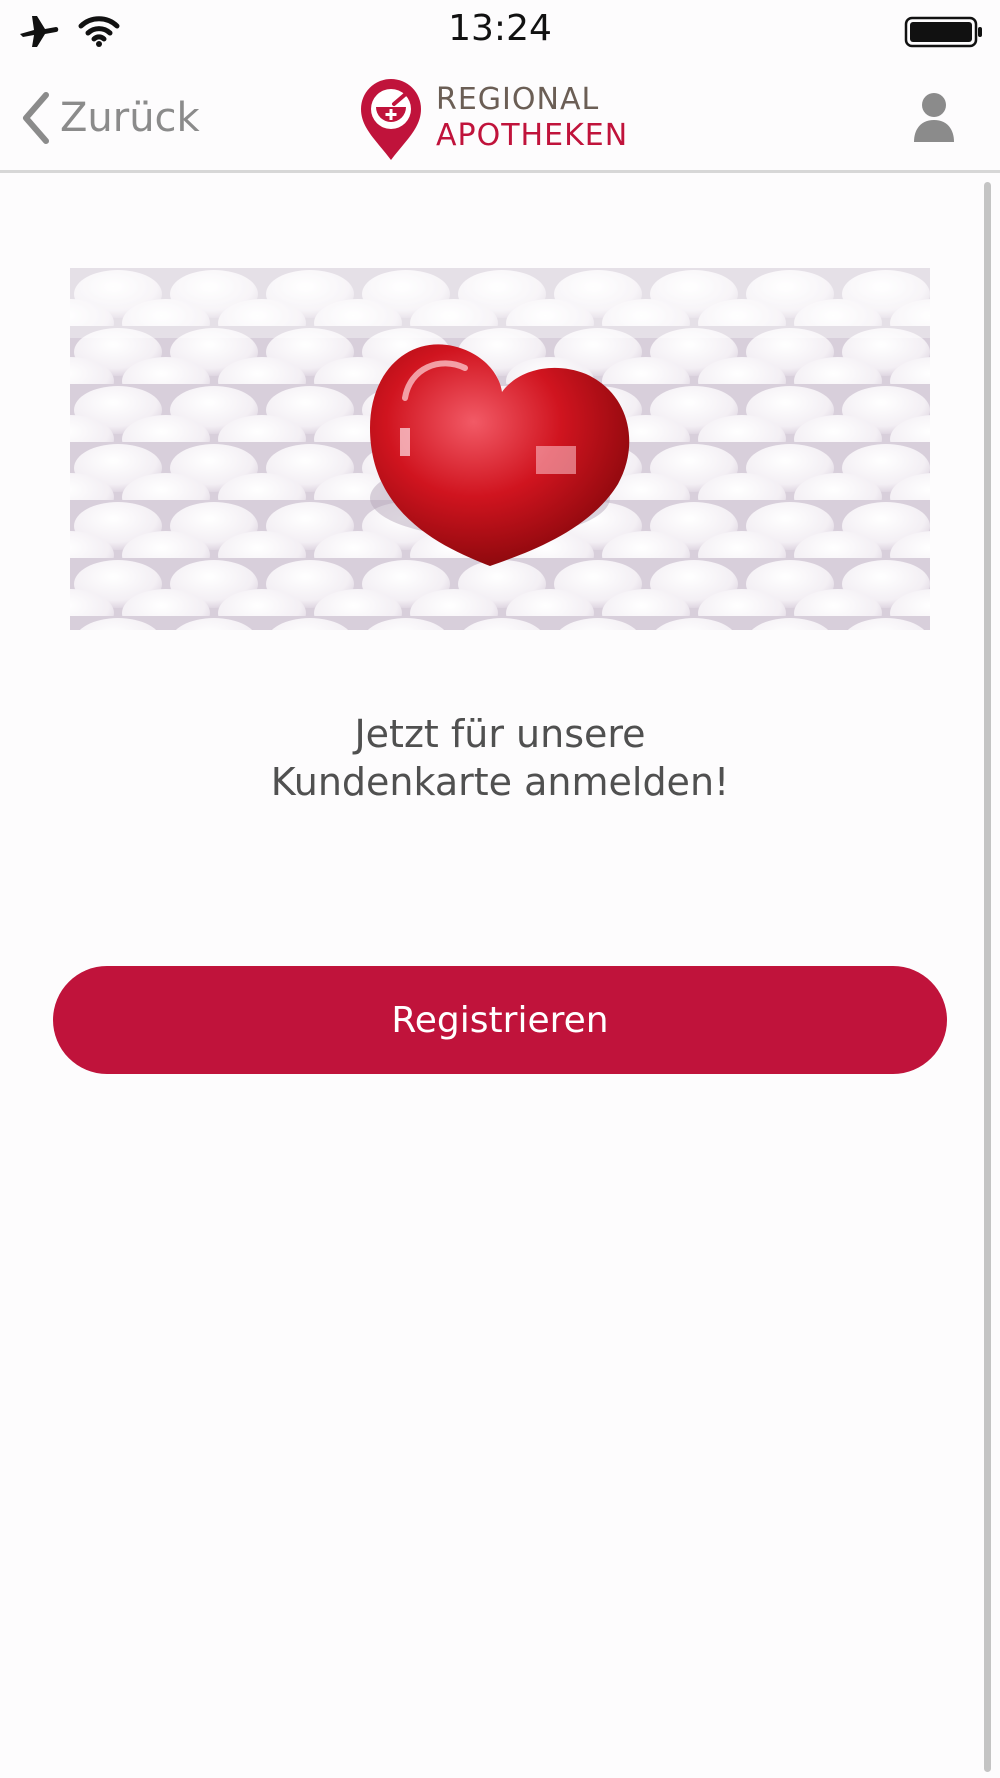  What do you see at coordinates (943, 32) in the screenshot?
I see `battery-icon` at bounding box center [943, 32].